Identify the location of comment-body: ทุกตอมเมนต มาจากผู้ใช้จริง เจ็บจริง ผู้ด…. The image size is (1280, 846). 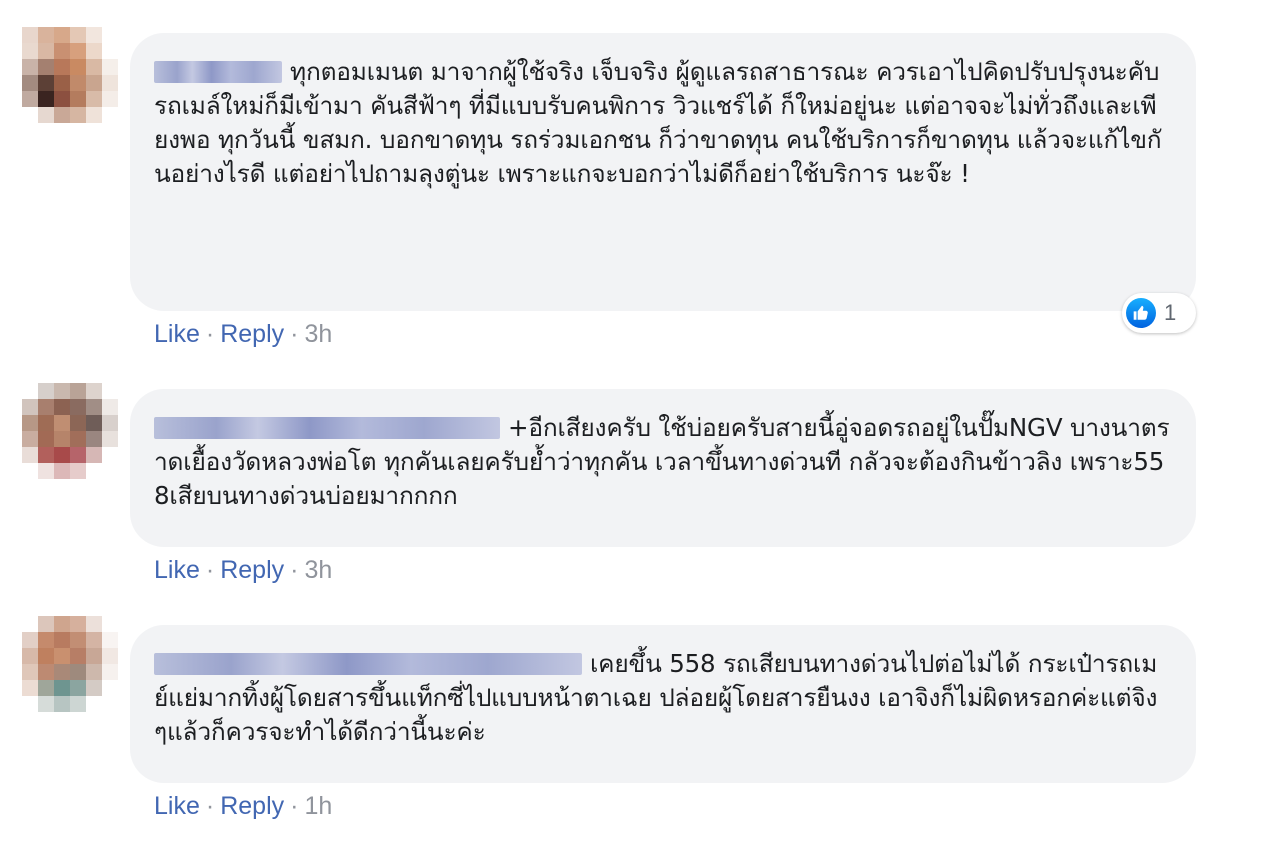
(658, 122).